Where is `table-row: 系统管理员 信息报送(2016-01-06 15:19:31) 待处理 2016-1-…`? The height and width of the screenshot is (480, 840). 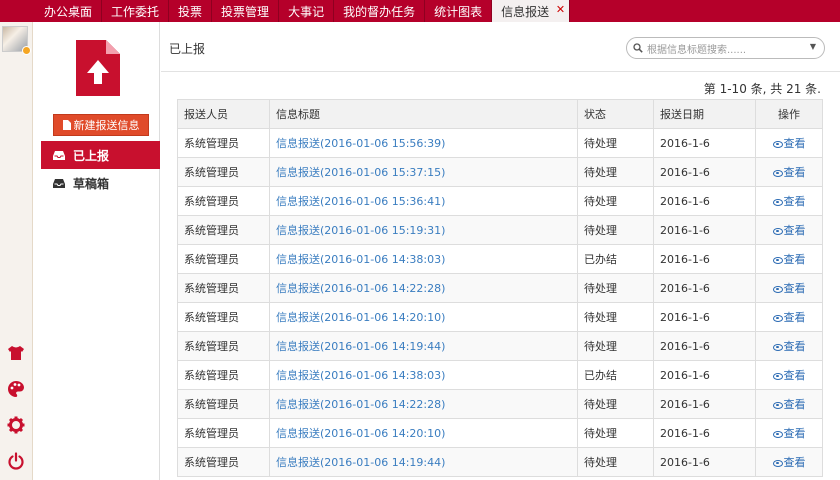 table-row: 系统管理员 信息报送(2016-01-06 15:19:31) 待处理 2016-1-… is located at coordinates (500, 230).